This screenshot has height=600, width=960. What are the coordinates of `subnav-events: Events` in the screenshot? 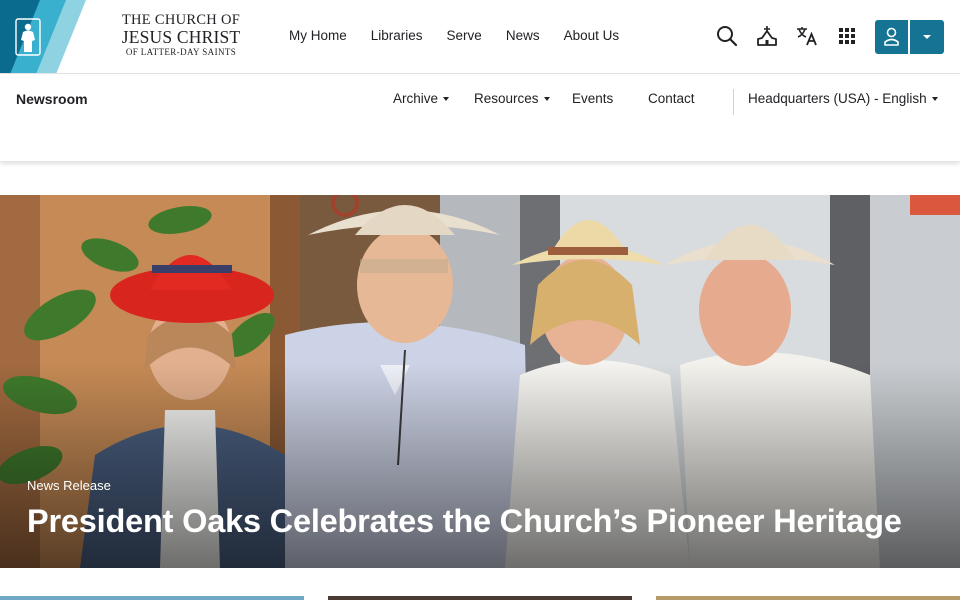 It's located at (592, 98).